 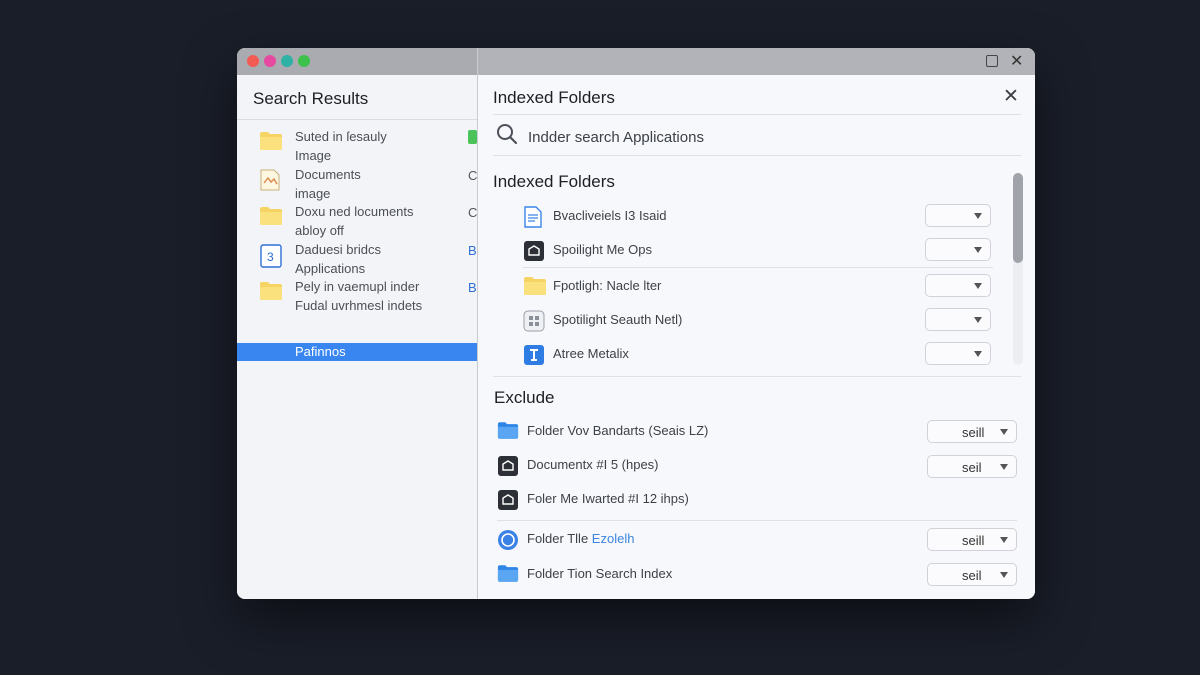 I want to click on fullscreen-window-button, so click(x=304, y=61).